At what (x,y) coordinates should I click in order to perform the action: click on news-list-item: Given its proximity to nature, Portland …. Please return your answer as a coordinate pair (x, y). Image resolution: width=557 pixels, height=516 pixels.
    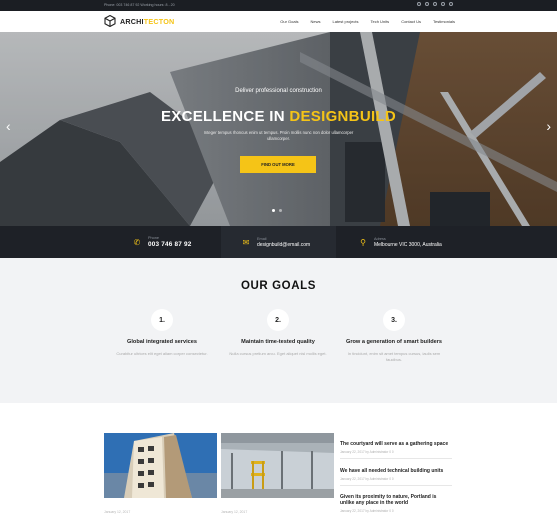
    Looking at the image, I should click on (396, 503).